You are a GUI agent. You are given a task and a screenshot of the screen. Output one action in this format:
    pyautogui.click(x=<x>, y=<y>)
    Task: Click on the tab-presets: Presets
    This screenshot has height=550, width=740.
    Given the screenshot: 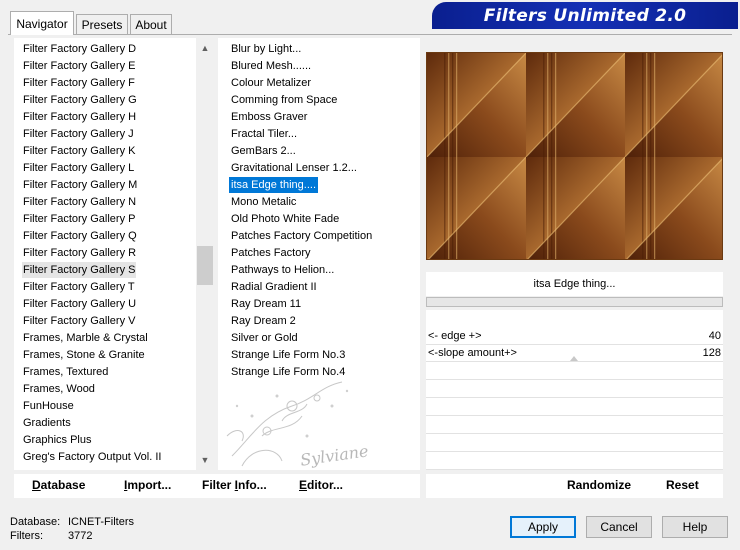 What is the action you would take?
    pyautogui.click(x=102, y=24)
    